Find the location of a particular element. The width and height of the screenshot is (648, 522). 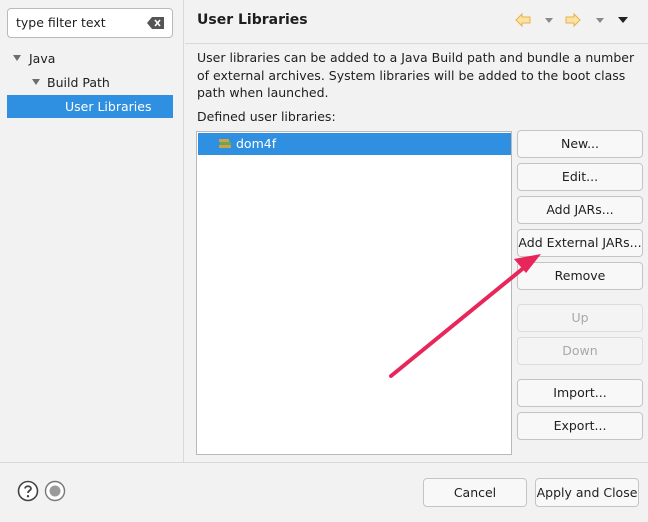

apply-and-close-button: Apply and Close is located at coordinates (587, 492).